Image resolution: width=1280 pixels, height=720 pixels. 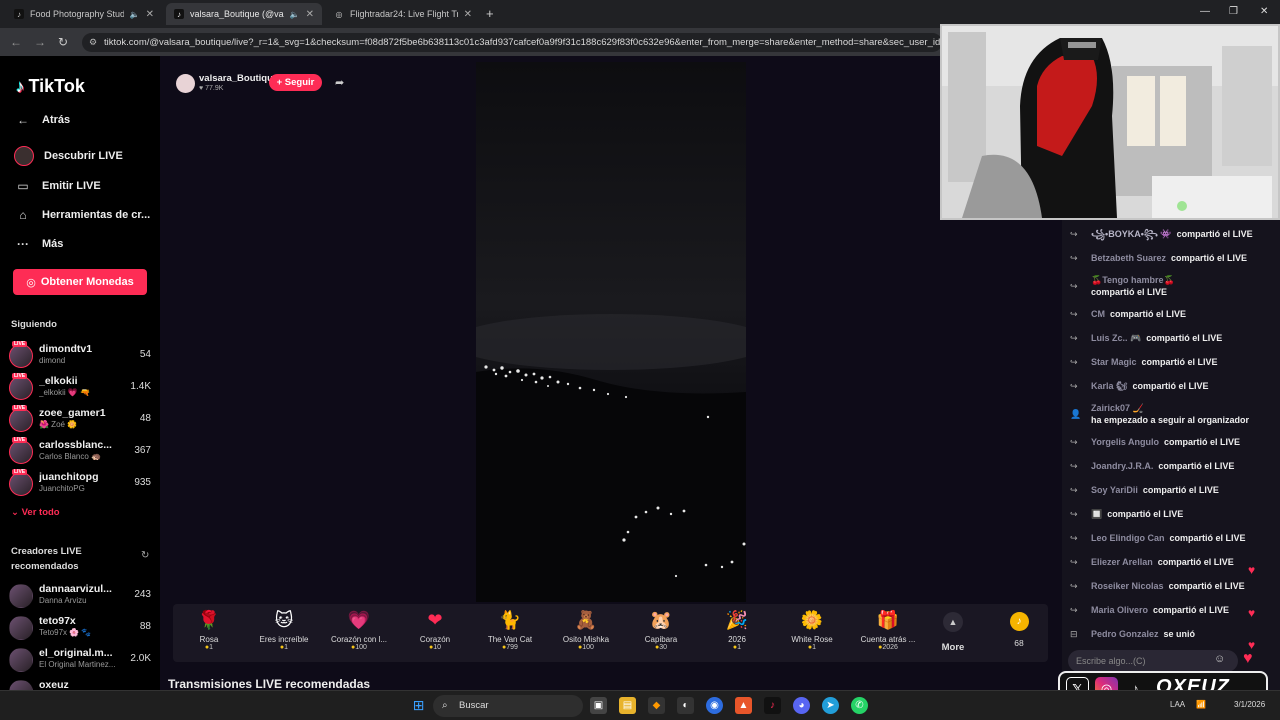 I want to click on gift-rosa: 🌹 Rosa ●1, so click(x=209, y=629).